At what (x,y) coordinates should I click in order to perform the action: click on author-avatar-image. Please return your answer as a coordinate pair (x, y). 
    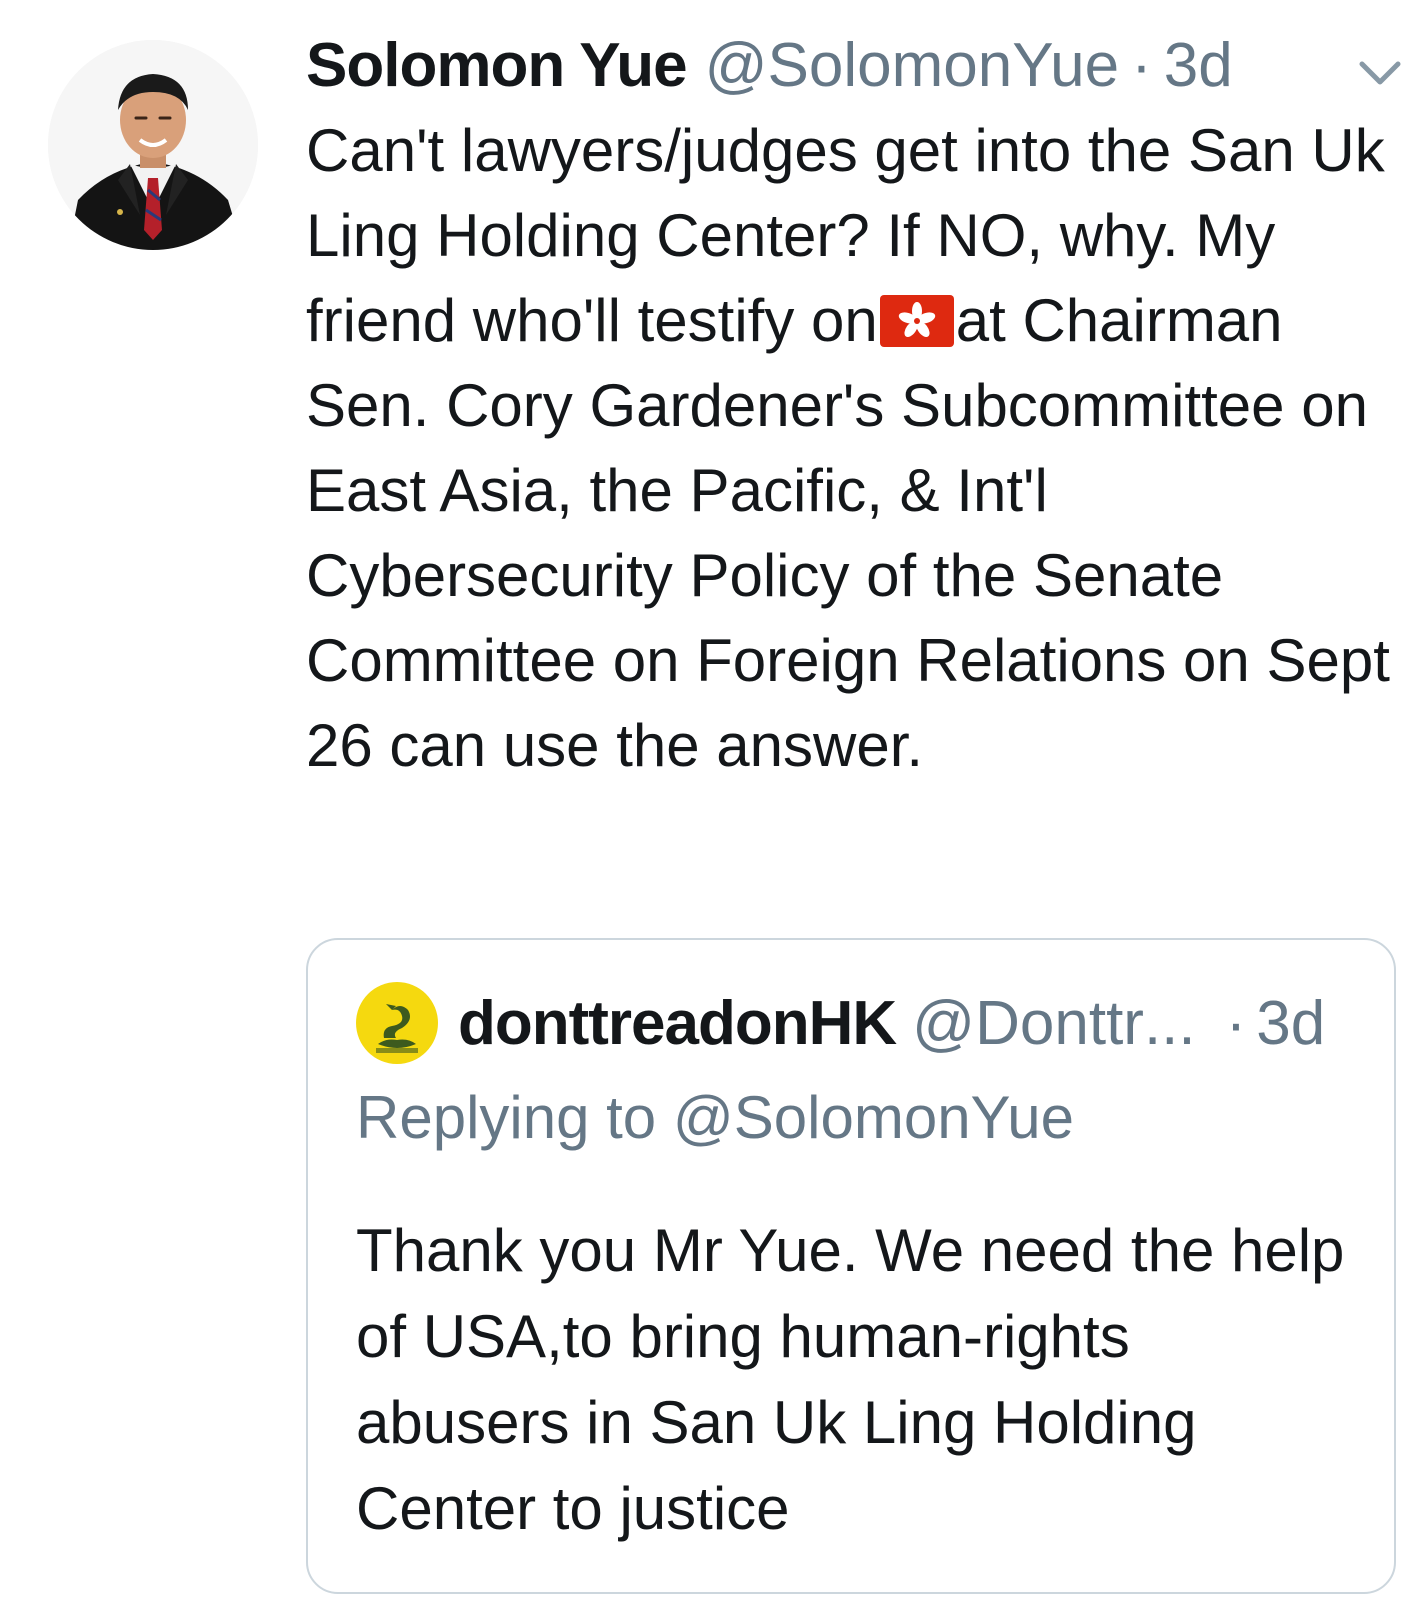
    Looking at the image, I should click on (153, 145).